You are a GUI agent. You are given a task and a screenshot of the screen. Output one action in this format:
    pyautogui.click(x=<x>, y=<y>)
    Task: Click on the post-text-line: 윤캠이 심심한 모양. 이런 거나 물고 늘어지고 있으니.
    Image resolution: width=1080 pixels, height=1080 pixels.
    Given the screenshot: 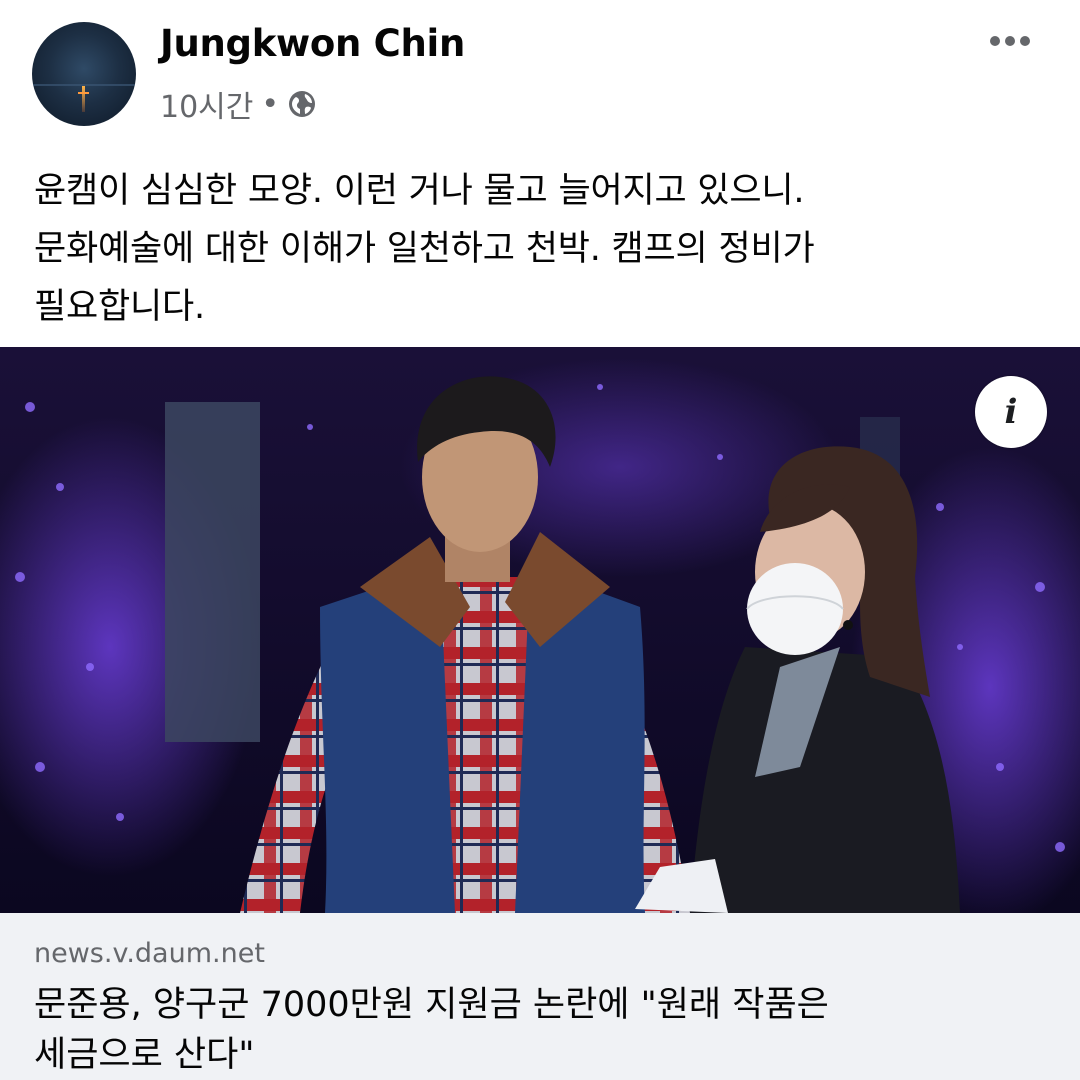 What is the action you would take?
    pyautogui.click(x=419, y=191)
    